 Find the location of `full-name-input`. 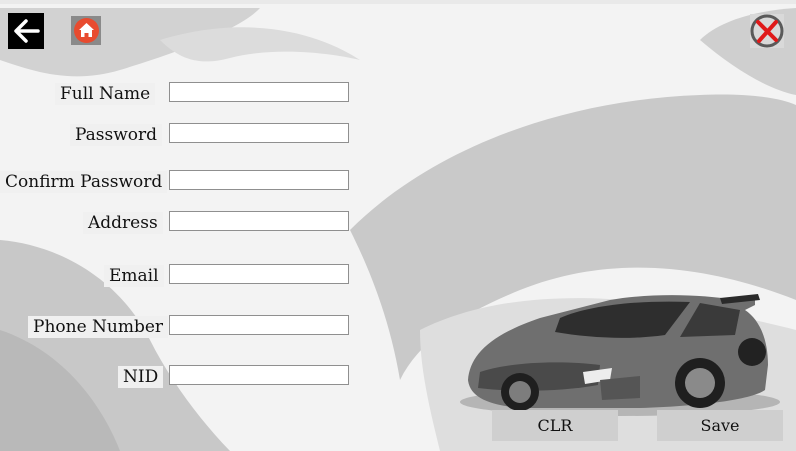

full-name-input is located at coordinates (259, 92).